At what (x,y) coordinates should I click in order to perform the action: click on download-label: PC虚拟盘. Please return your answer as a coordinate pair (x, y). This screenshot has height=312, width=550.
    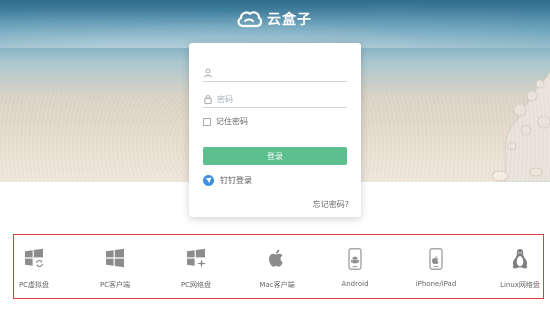
    Looking at the image, I should click on (34, 285).